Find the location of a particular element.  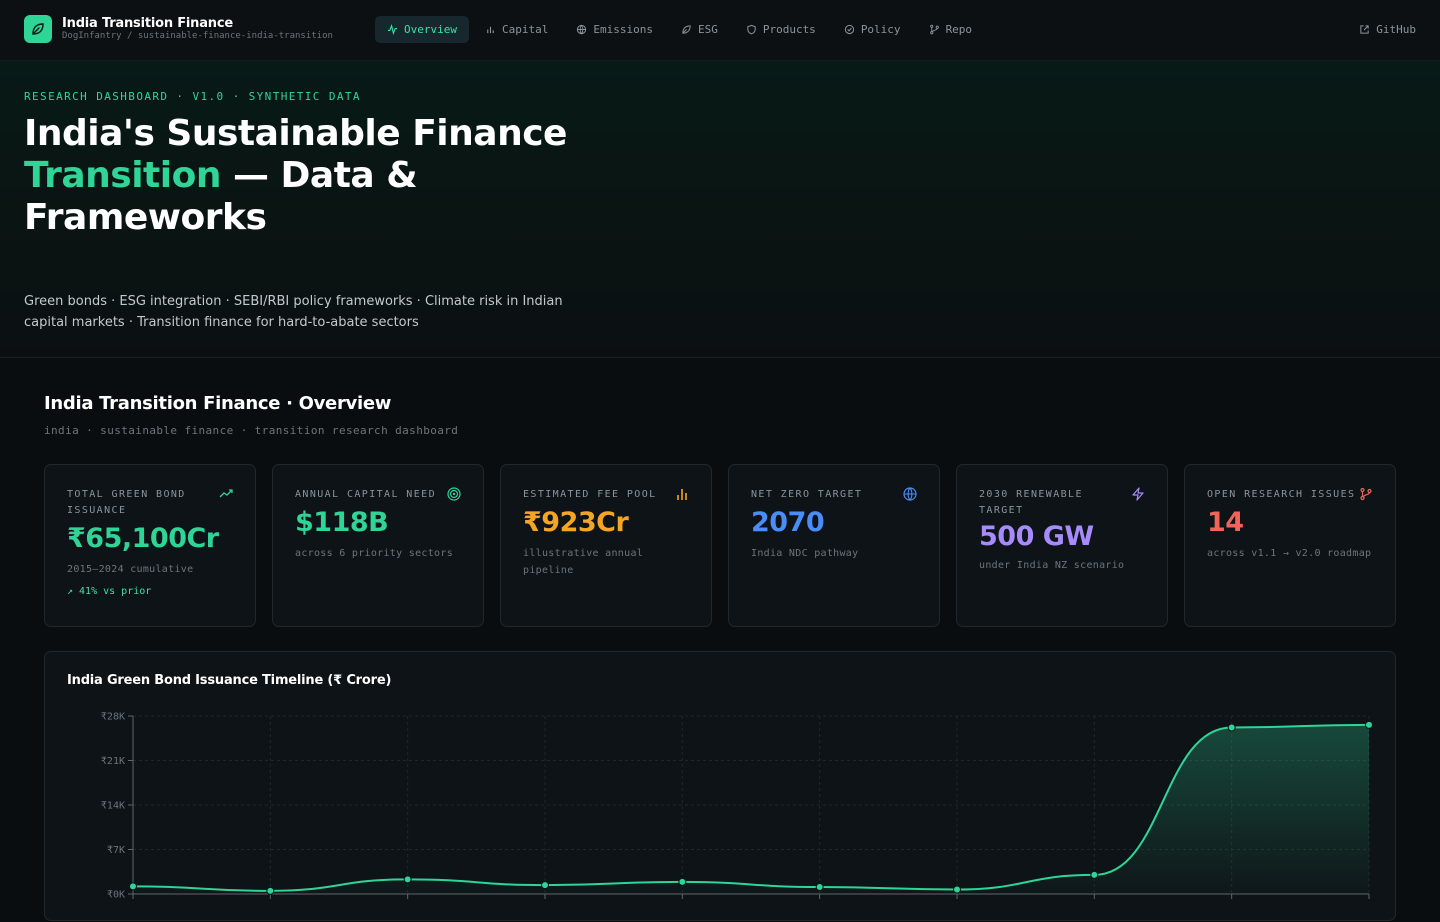

kpi-value: ₹65,100Cr is located at coordinates (143, 538).